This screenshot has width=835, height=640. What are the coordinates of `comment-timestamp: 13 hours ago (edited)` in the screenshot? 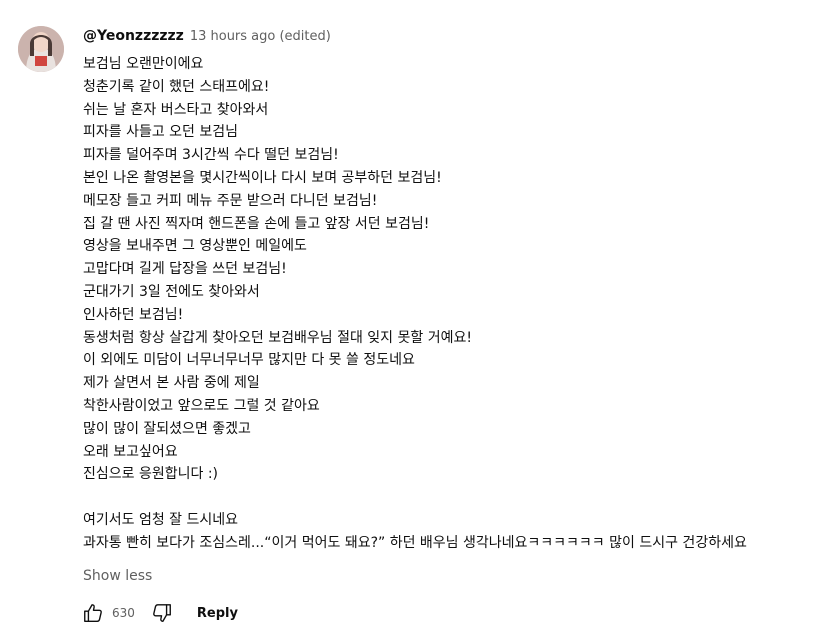 It's located at (260, 36).